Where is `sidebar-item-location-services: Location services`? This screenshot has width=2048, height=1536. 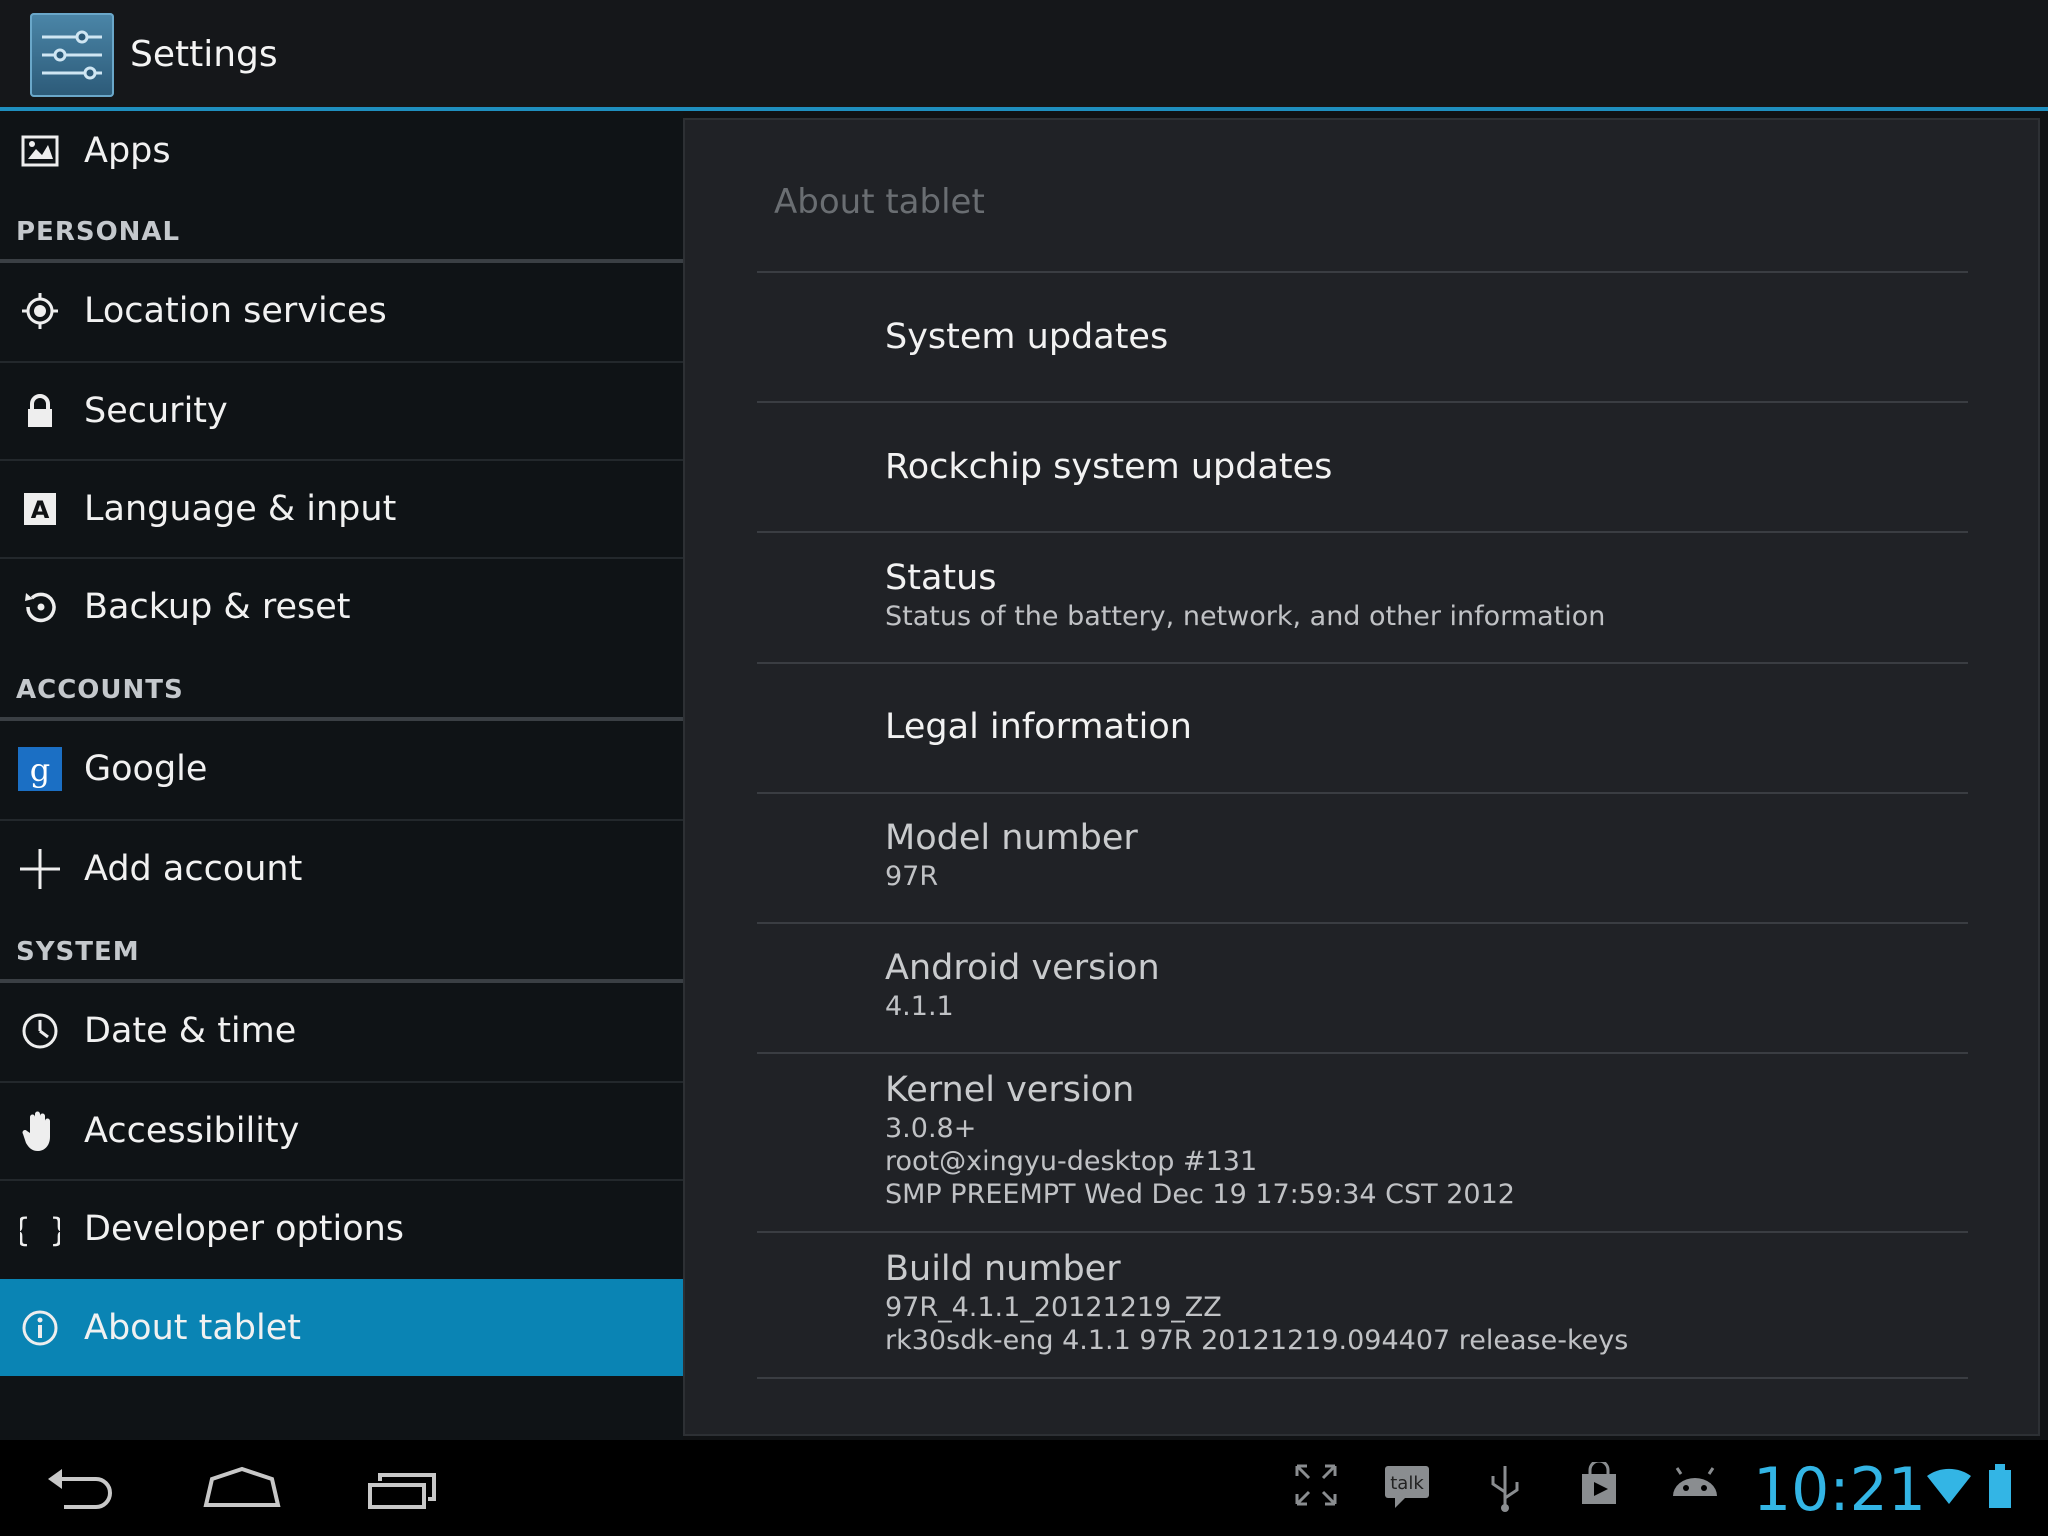 sidebar-item-location-services: Location services is located at coordinates (341, 311).